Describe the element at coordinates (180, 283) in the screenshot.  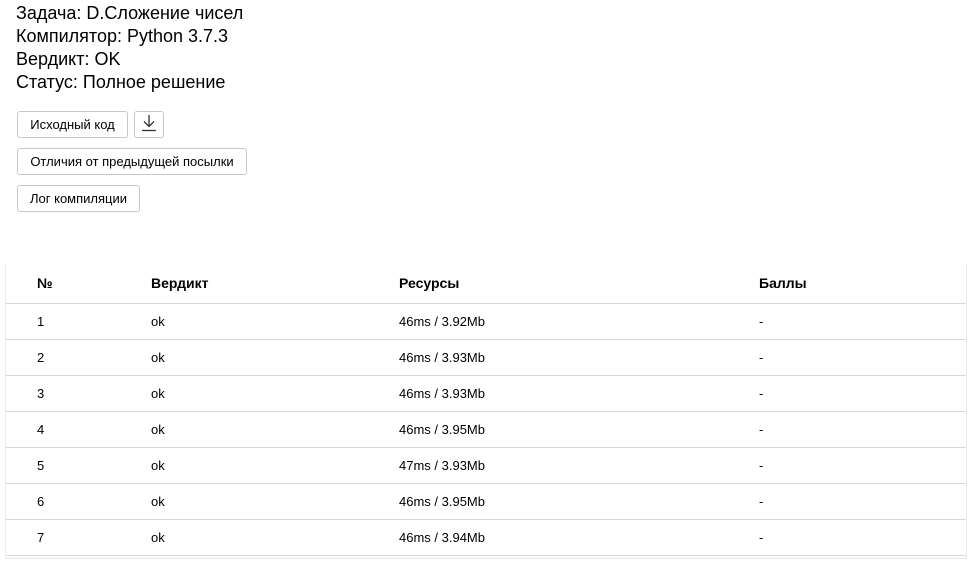
I see `header-verdict: Вердикт` at that location.